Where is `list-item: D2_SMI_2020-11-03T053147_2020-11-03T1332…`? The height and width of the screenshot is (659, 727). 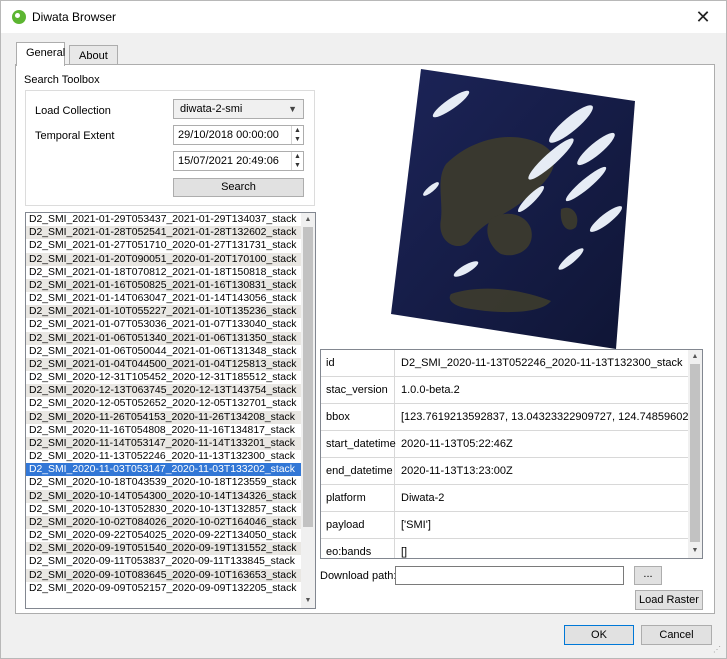
list-item: D2_SMI_2020-11-03T053147_2020-11-03T1332… is located at coordinates (164, 470).